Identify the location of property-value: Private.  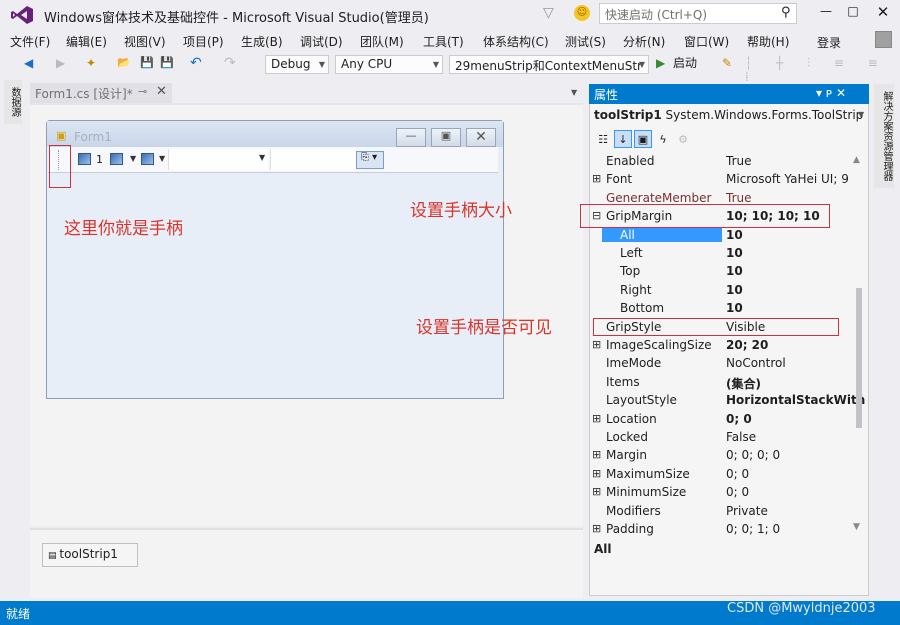
(747, 511).